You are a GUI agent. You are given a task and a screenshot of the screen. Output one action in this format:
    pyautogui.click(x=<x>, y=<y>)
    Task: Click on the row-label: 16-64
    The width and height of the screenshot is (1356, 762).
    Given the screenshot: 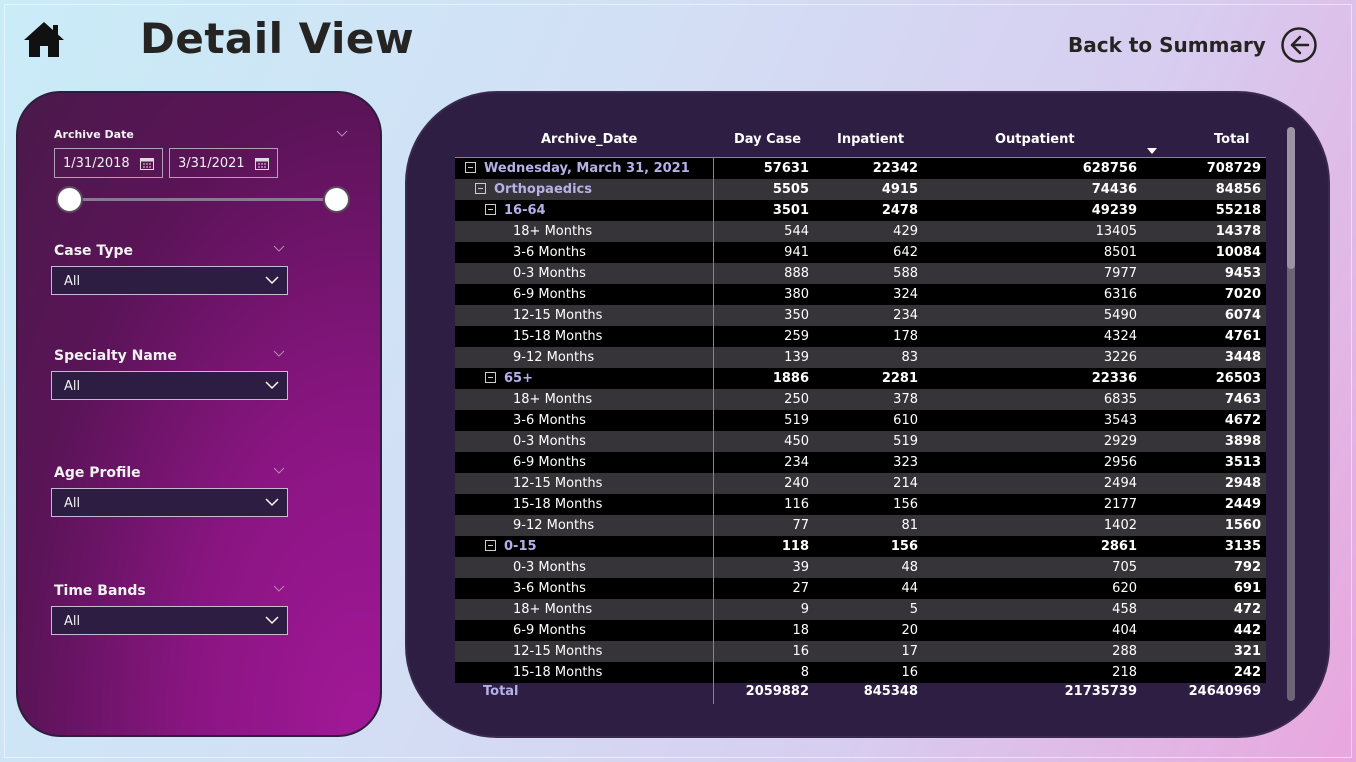 What is the action you would take?
    pyautogui.click(x=515, y=210)
    